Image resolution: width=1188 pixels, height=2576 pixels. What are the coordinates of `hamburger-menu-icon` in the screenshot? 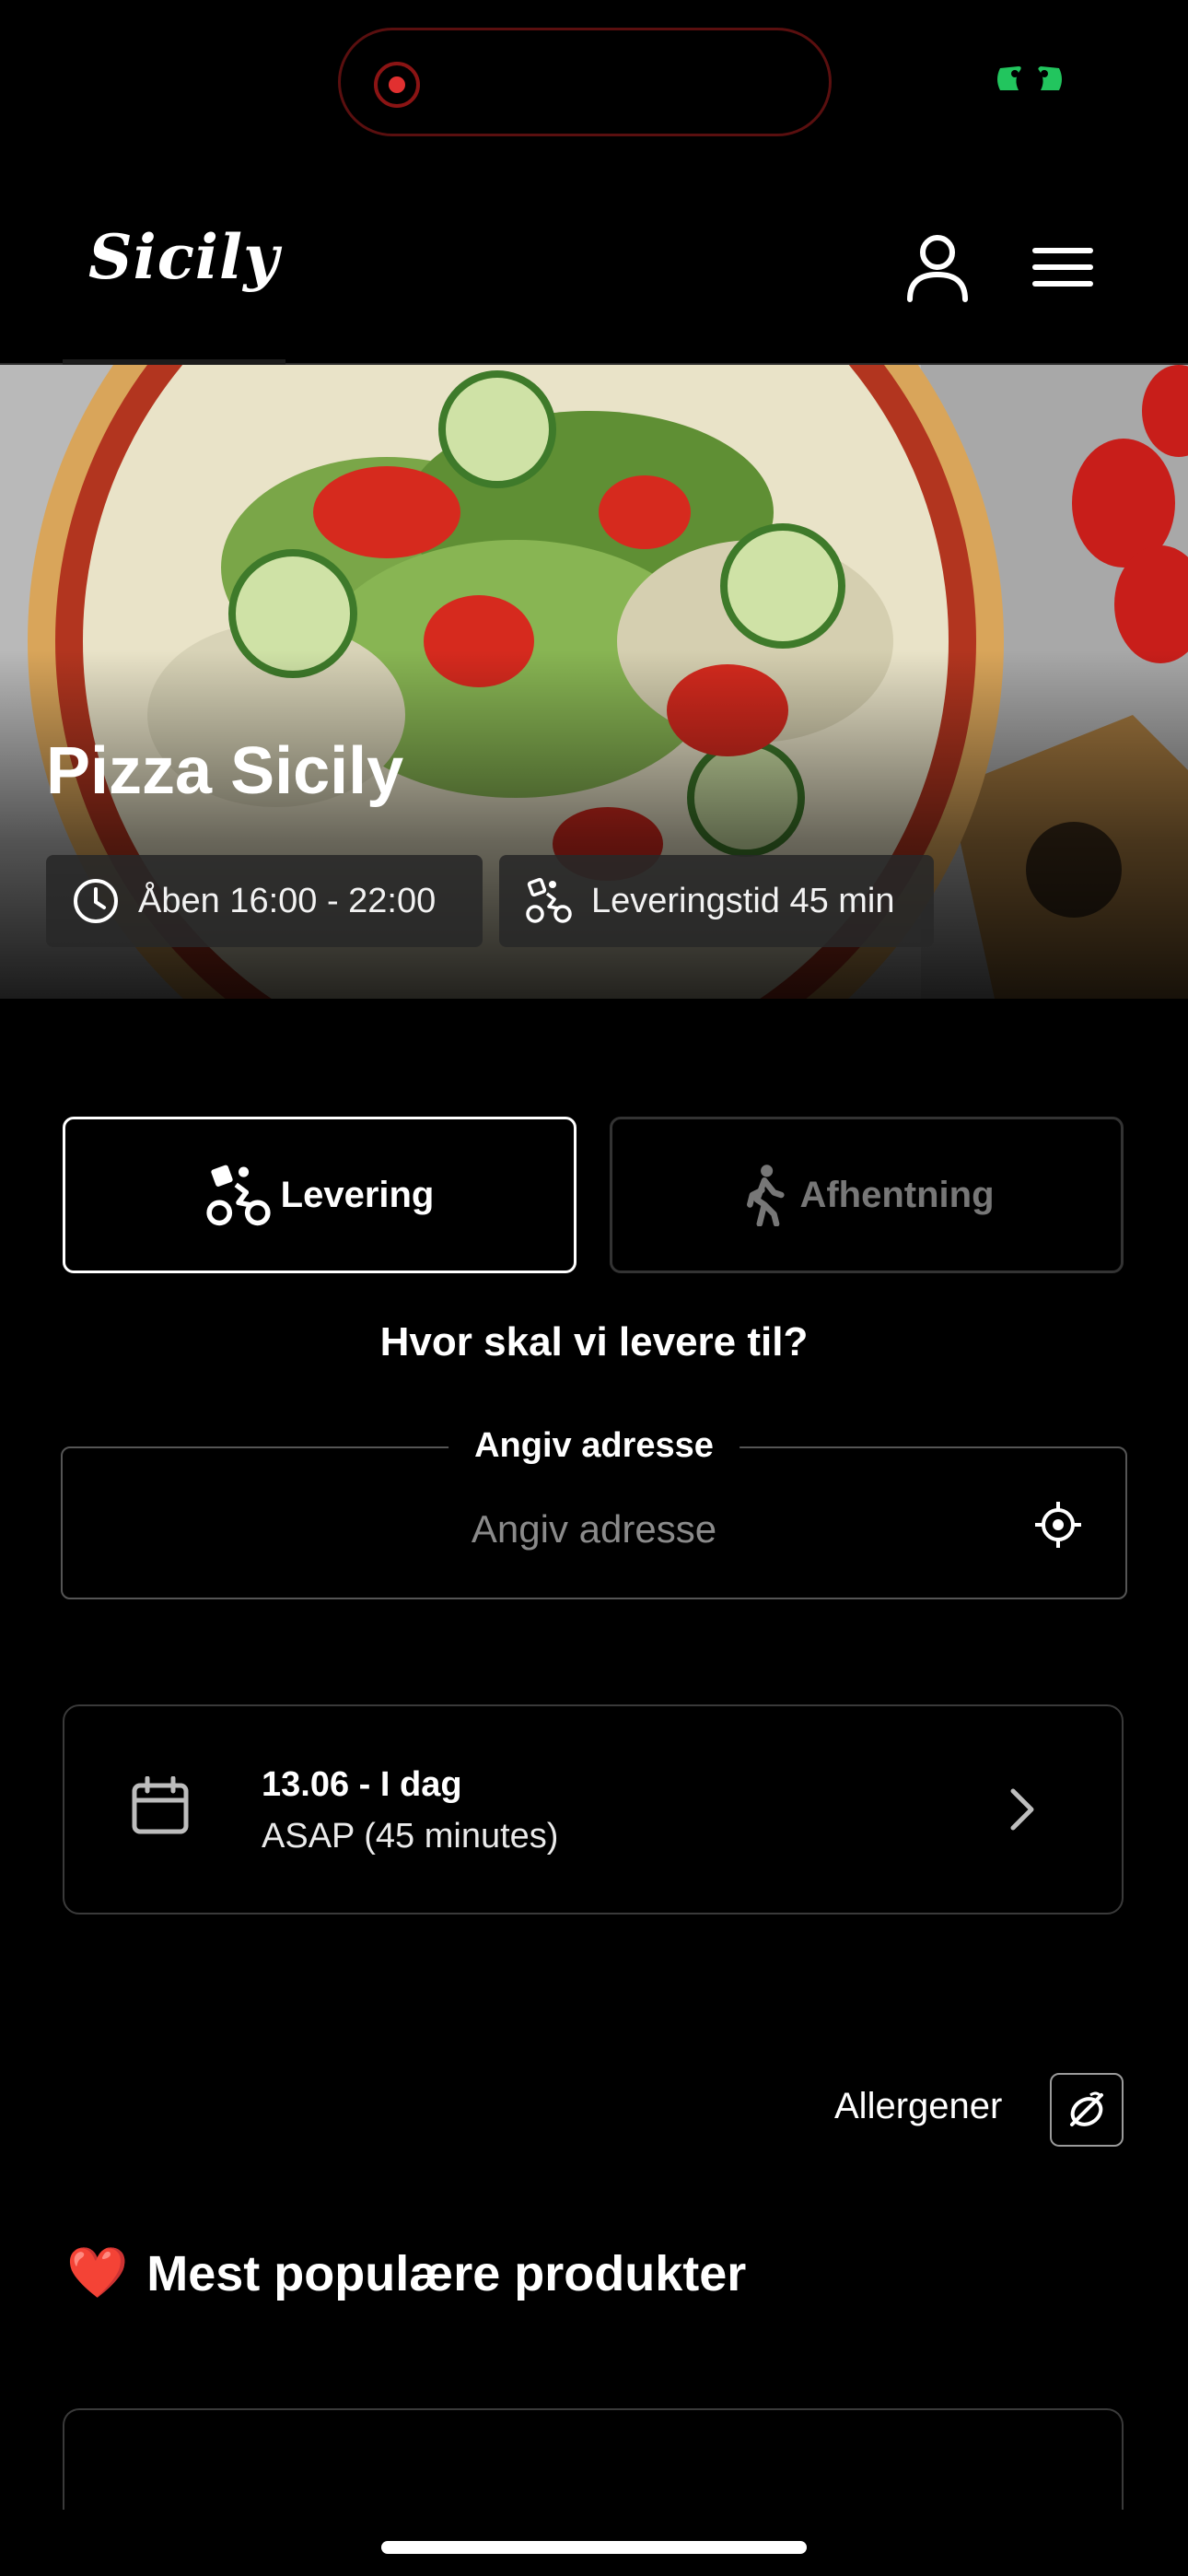 It's located at (1062, 267).